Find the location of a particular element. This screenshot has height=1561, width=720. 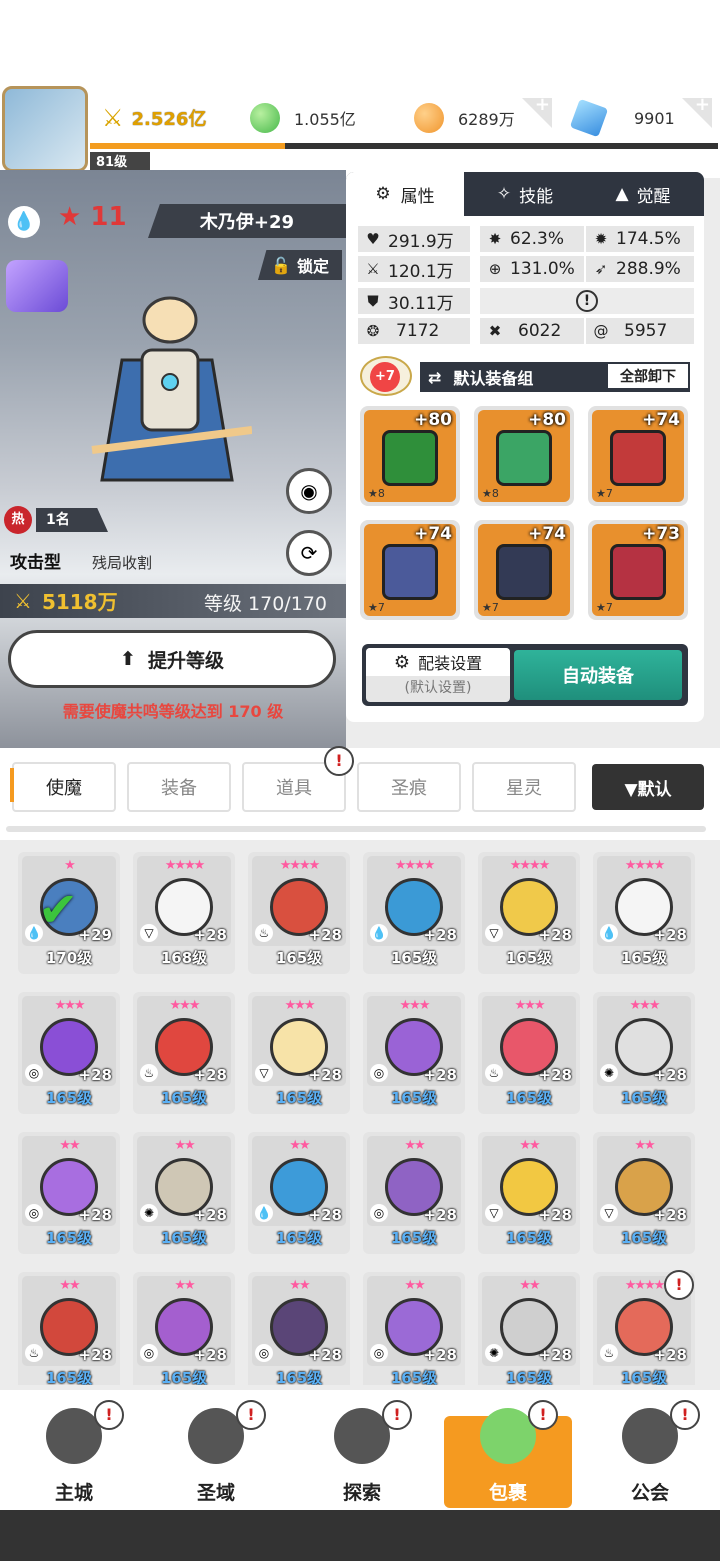

upgrade-level-button: ⬆ 提升等级 is located at coordinates (172, 659).